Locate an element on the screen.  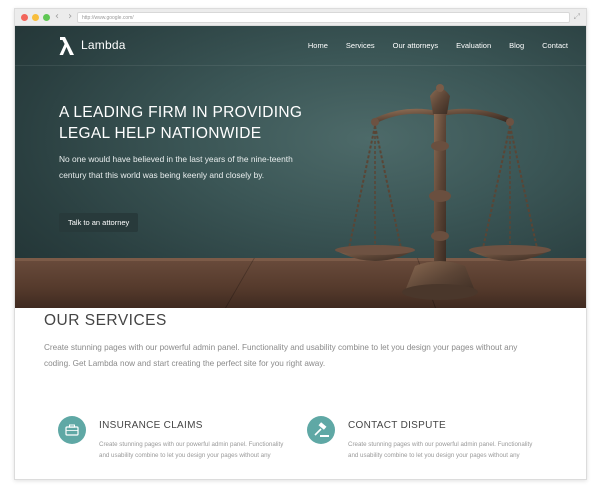
browser-chrome: ‹ › http://www.google.com/ ⤢ is located at coordinates (300, 17).